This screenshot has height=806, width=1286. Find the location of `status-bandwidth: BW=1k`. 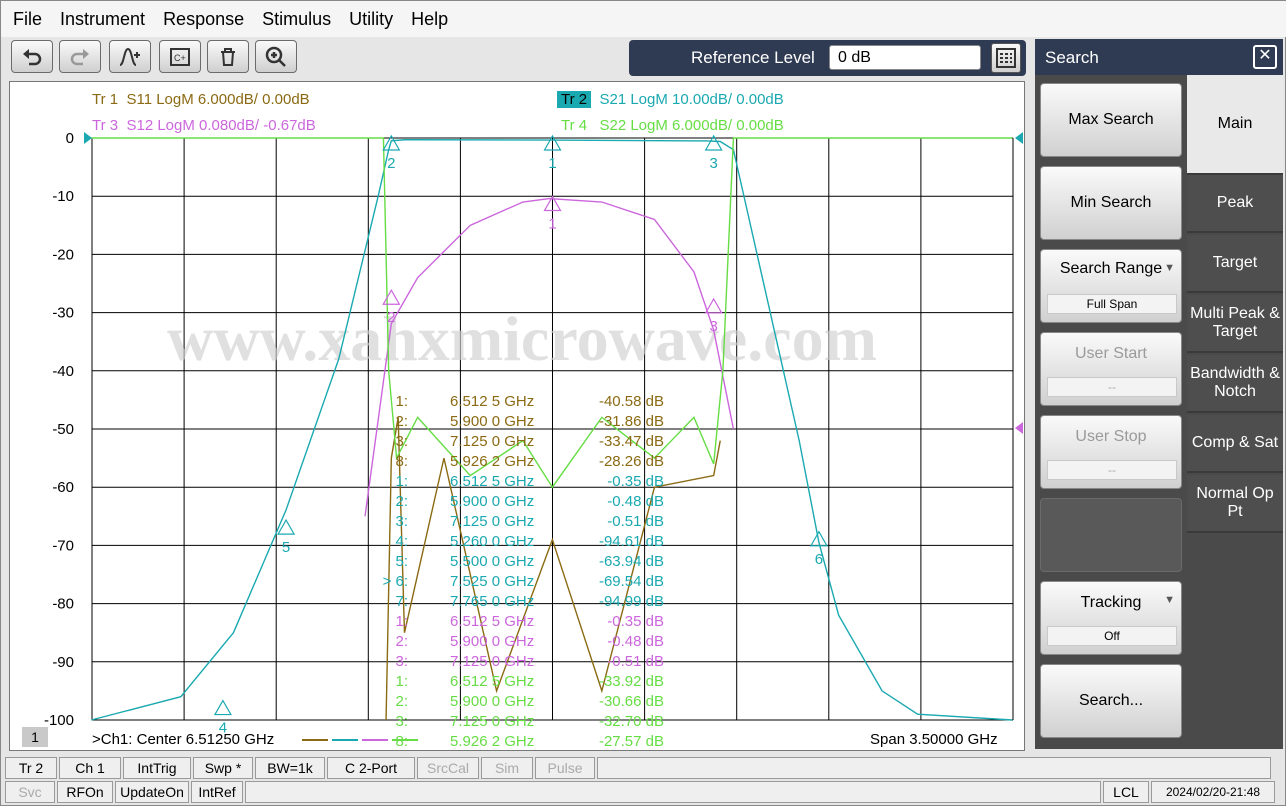

status-bandwidth: BW=1k is located at coordinates (290, 768).